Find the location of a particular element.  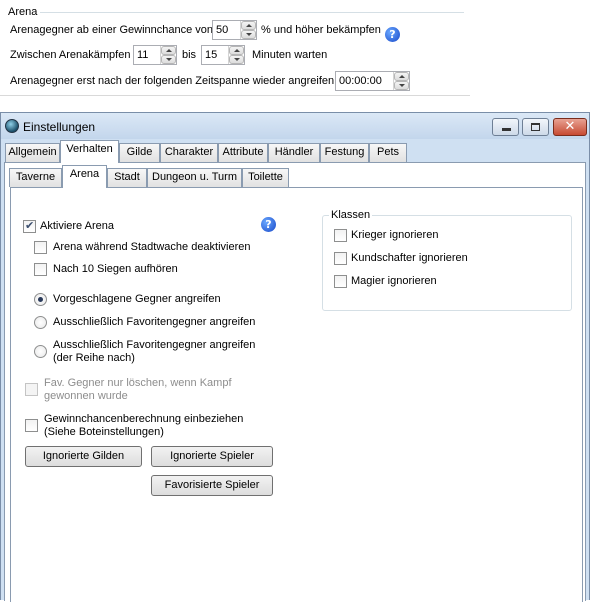

tab-allgemein: Allgemein is located at coordinates (32, 152).